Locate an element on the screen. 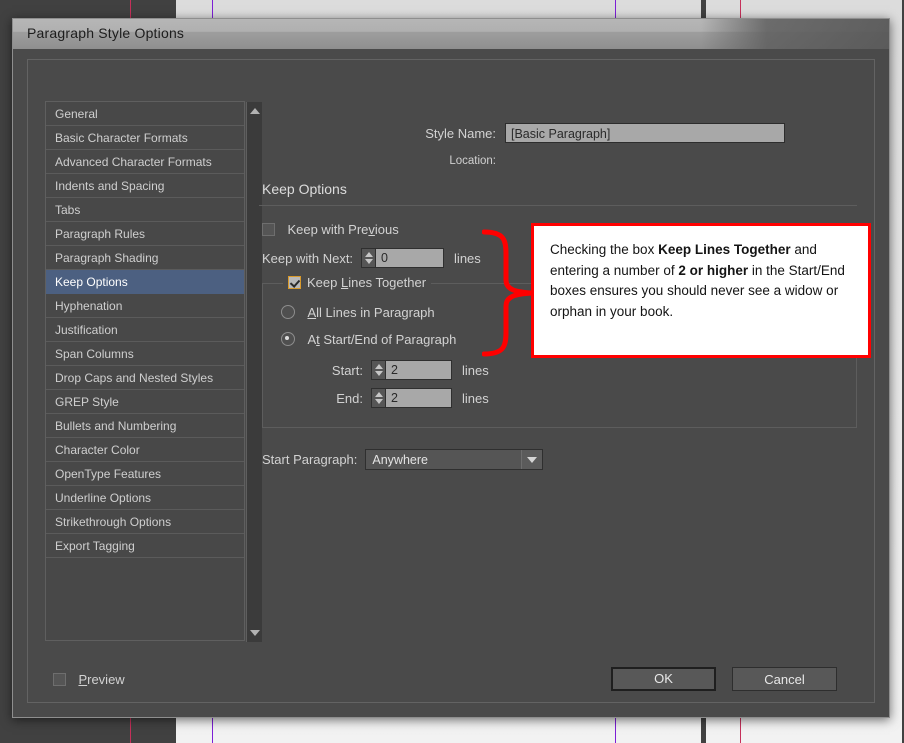 This screenshot has width=904, height=743. start-lines-stepper is located at coordinates (378, 370).